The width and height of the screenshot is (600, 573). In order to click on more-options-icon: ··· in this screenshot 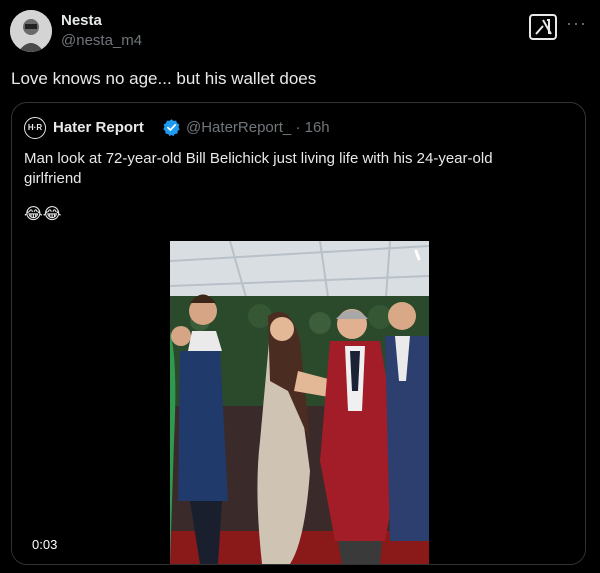, I will do `click(576, 23)`.